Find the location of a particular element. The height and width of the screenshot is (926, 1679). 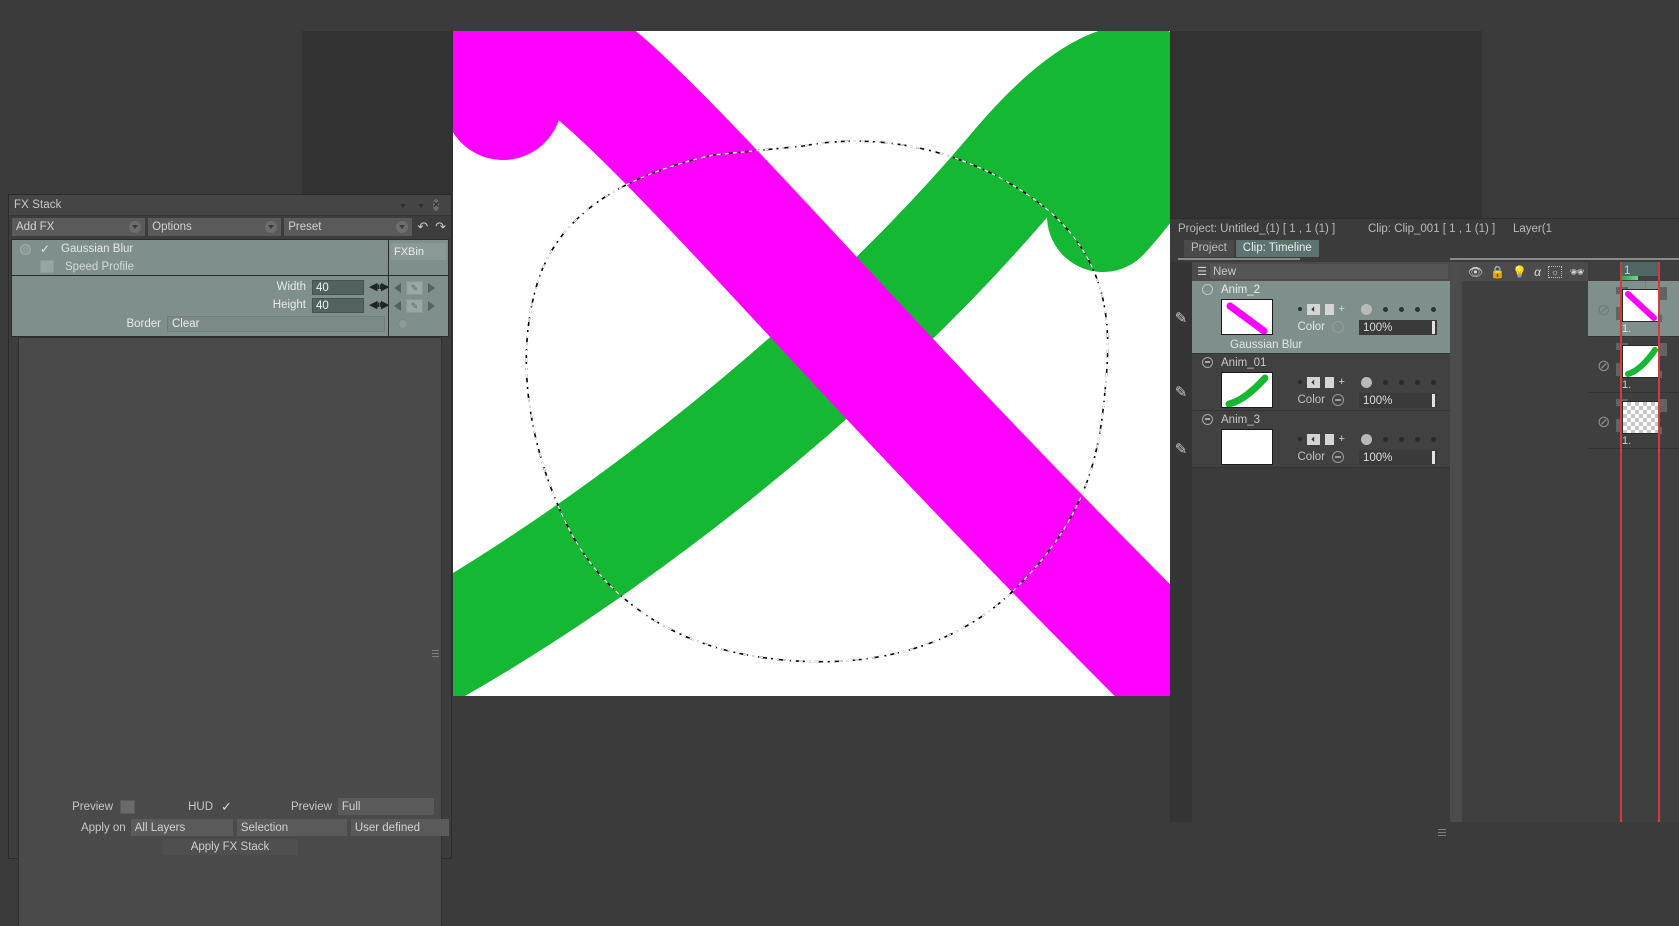

speed-profile-swatch-icon is located at coordinates (47, 266).